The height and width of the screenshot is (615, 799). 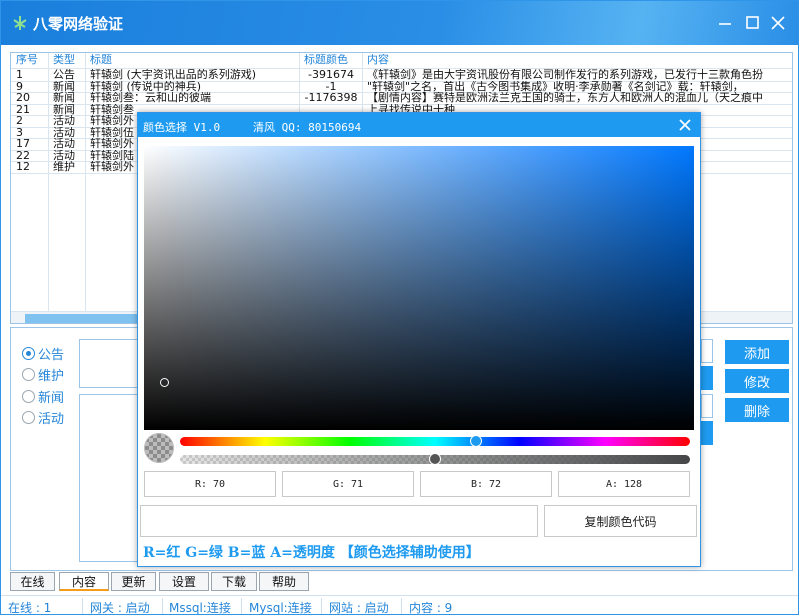 I want to click on app-title: 八零网络验证, so click(x=78, y=24).